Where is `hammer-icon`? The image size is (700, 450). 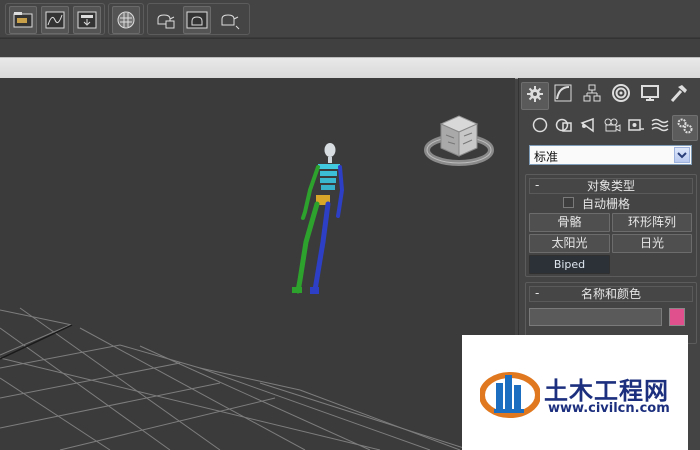
hammer-icon is located at coordinates (679, 95).